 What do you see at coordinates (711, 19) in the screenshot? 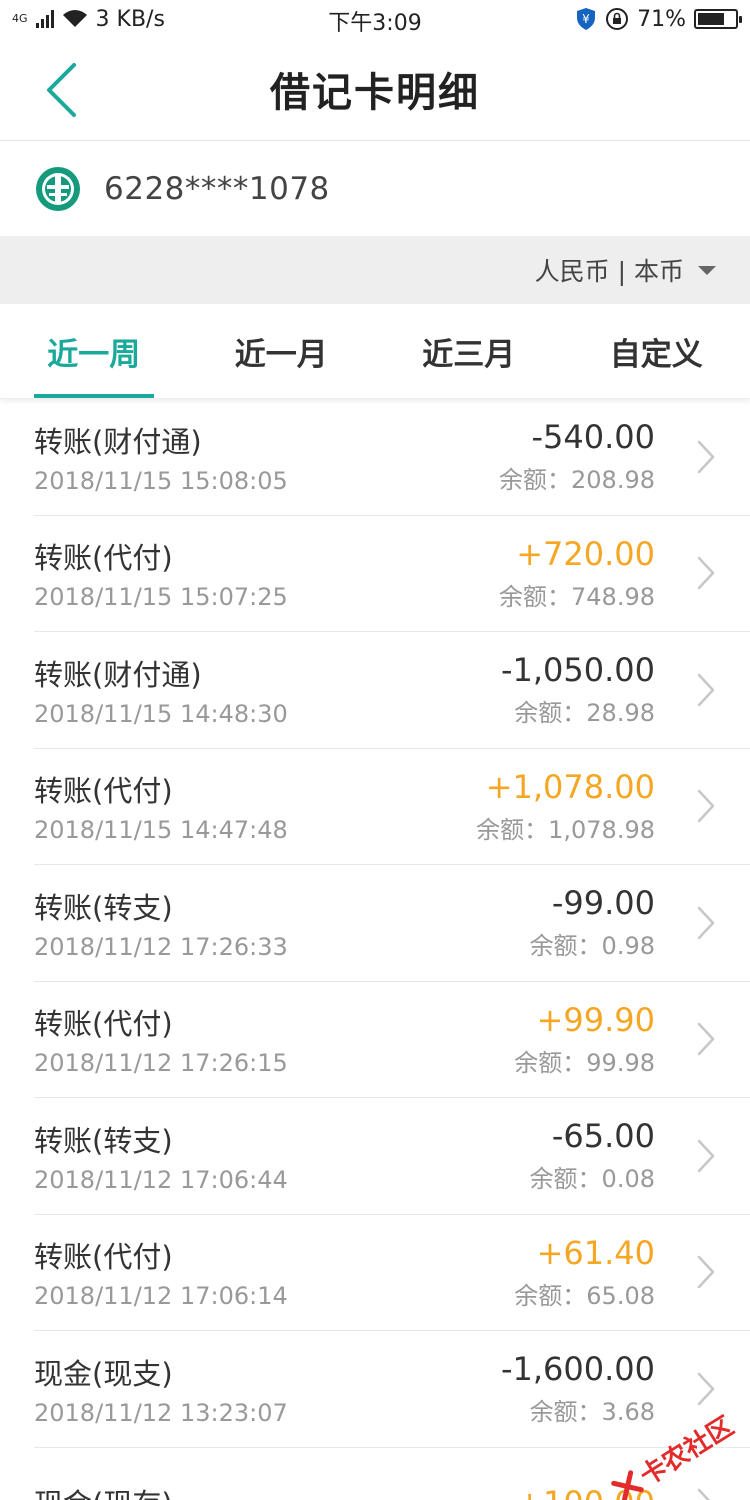
I see `battery-fill` at bounding box center [711, 19].